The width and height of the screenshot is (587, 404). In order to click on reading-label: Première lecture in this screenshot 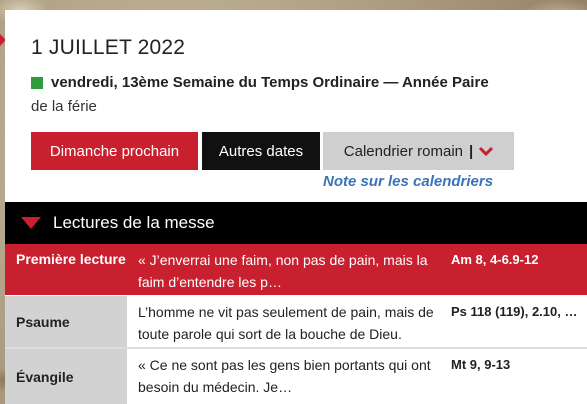, I will do `click(71, 259)`.